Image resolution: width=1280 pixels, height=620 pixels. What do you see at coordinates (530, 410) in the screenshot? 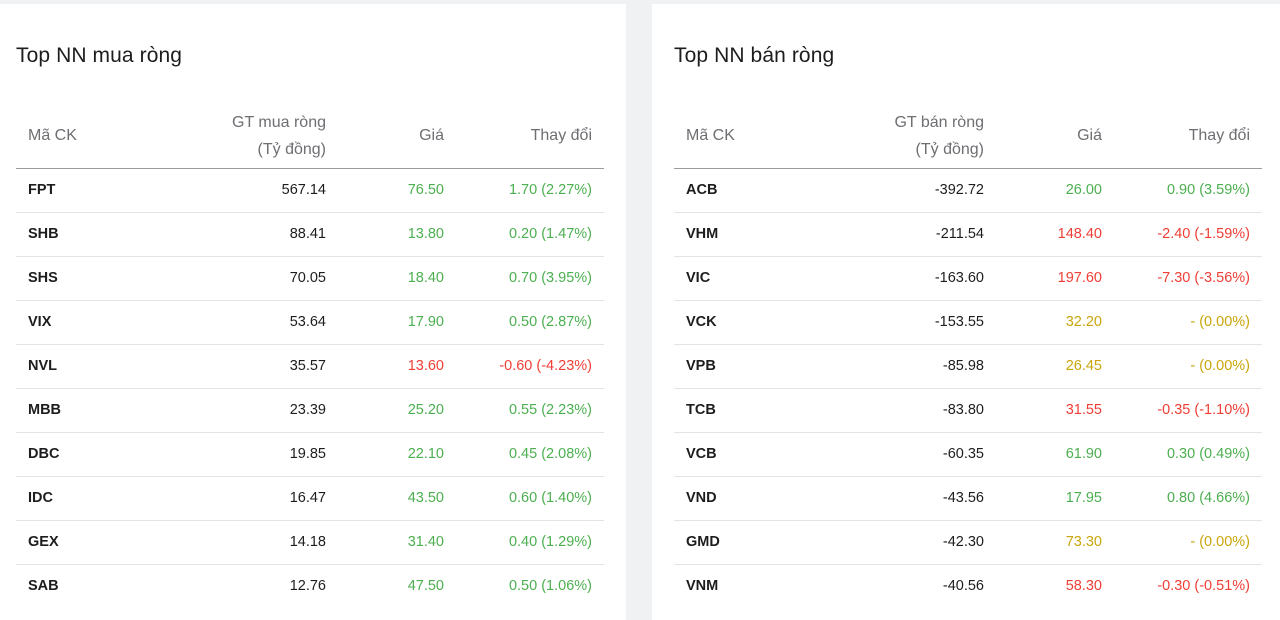
I see `change-cell: 0.55 (2.23%)` at bounding box center [530, 410].